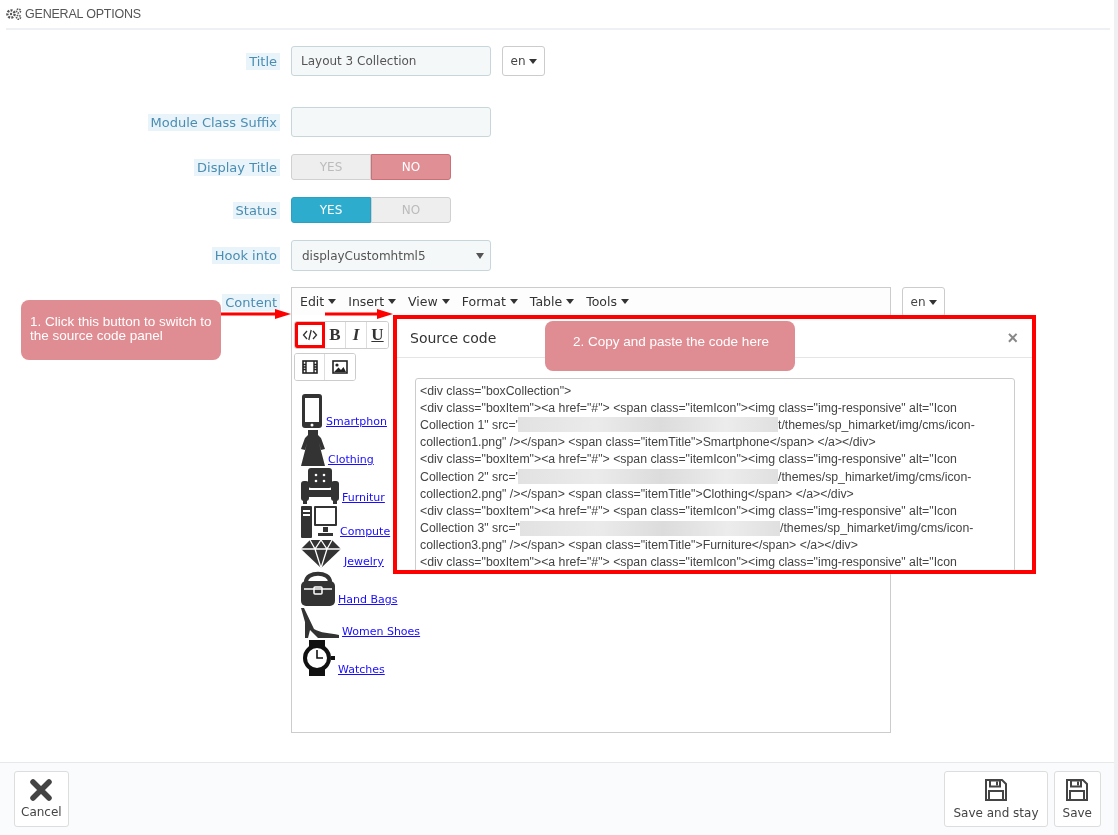 Image resolution: width=1118 pixels, height=835 pixels. What do you see at coordinates (251, 302) in the screenshot?
I see `field-label: Content` at bounding box center [251, 302].